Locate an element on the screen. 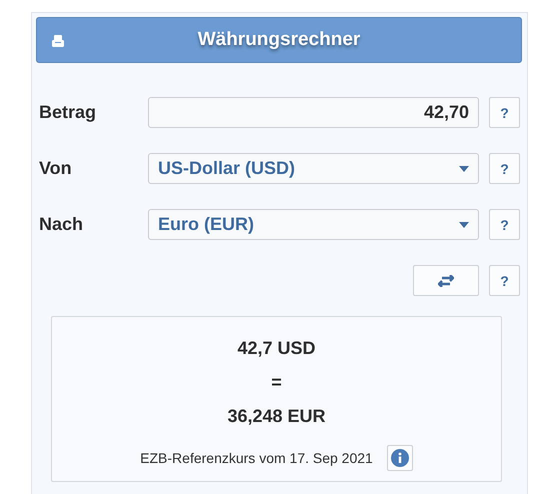  swap-button is located at coordinates (446, 280).